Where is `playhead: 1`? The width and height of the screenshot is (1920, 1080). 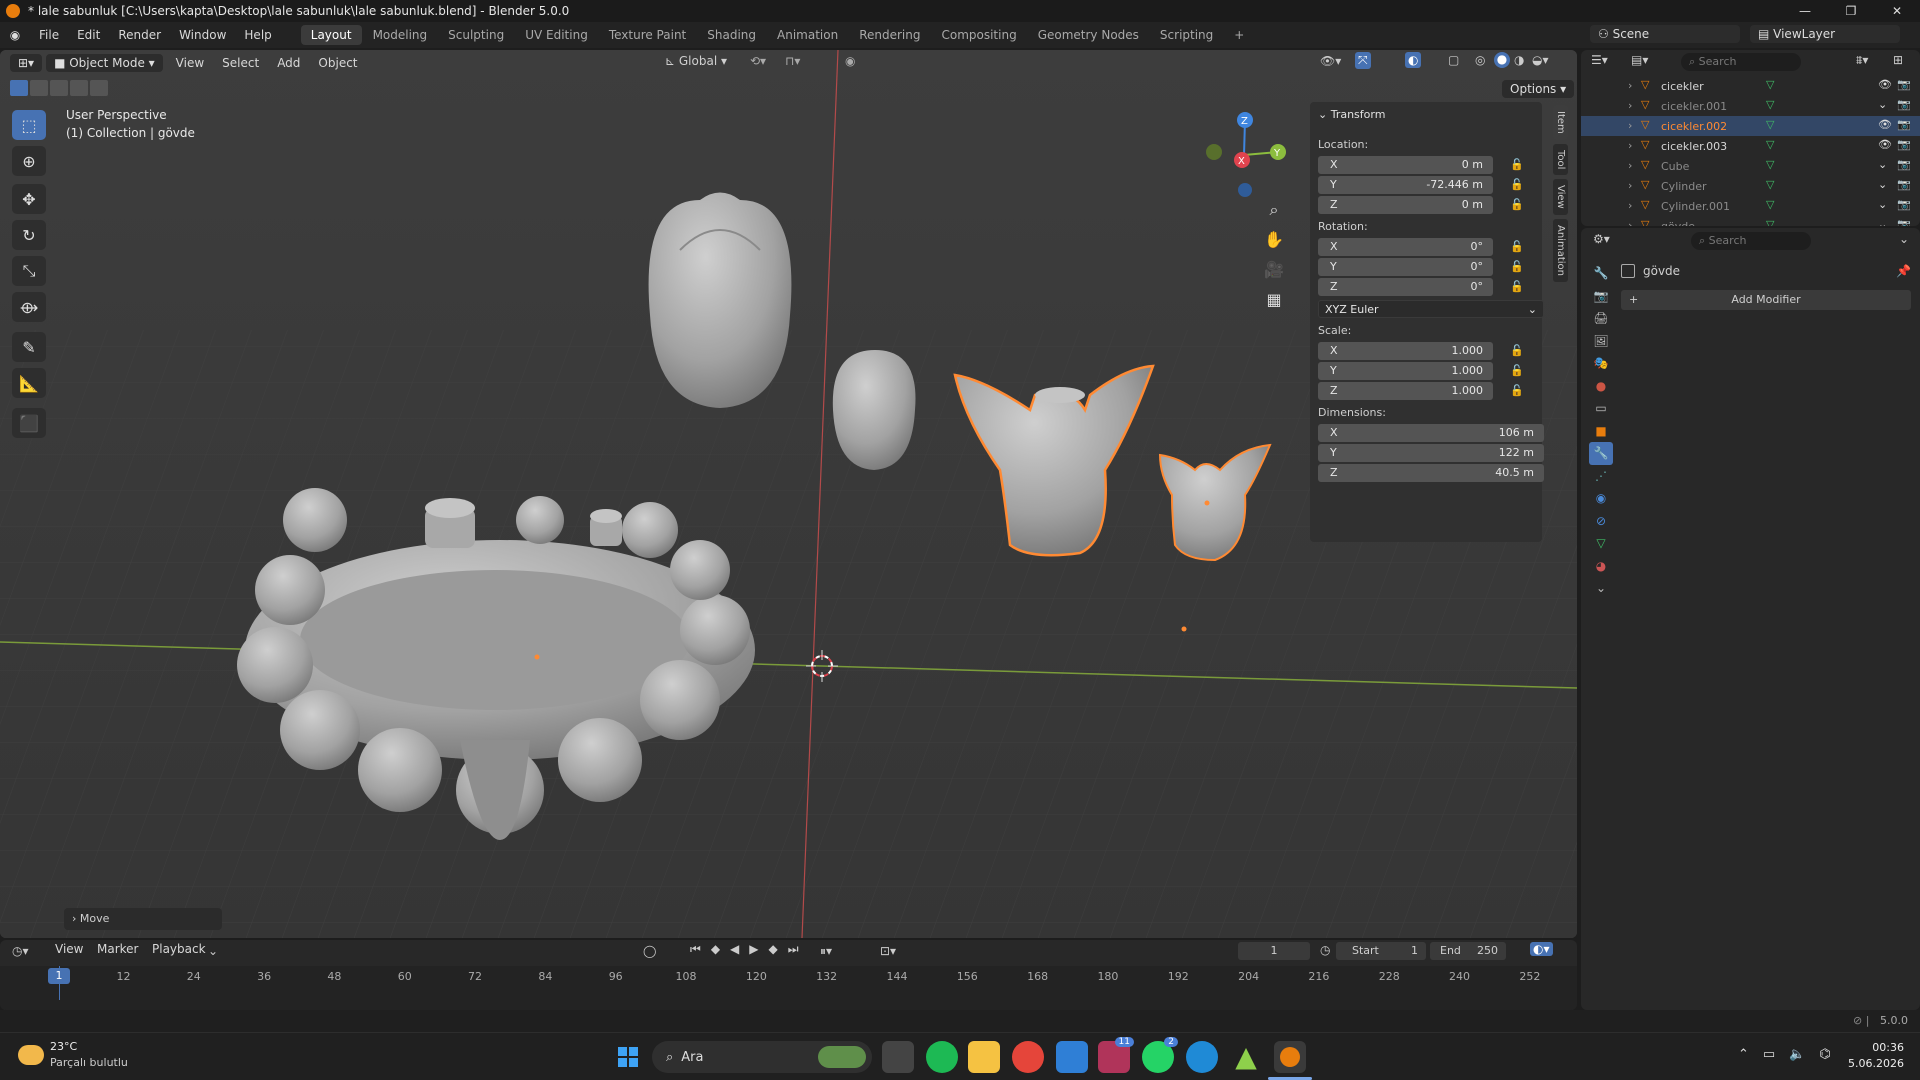
playhead: 1 is located at coordinates (59, 976).